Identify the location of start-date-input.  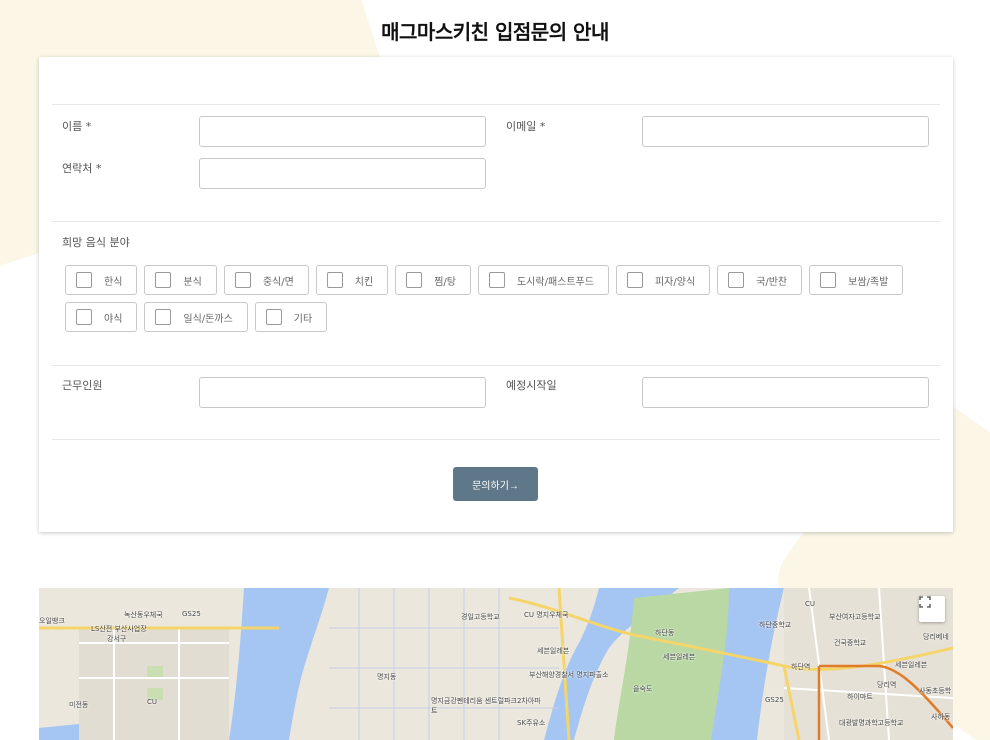
(785, 392).